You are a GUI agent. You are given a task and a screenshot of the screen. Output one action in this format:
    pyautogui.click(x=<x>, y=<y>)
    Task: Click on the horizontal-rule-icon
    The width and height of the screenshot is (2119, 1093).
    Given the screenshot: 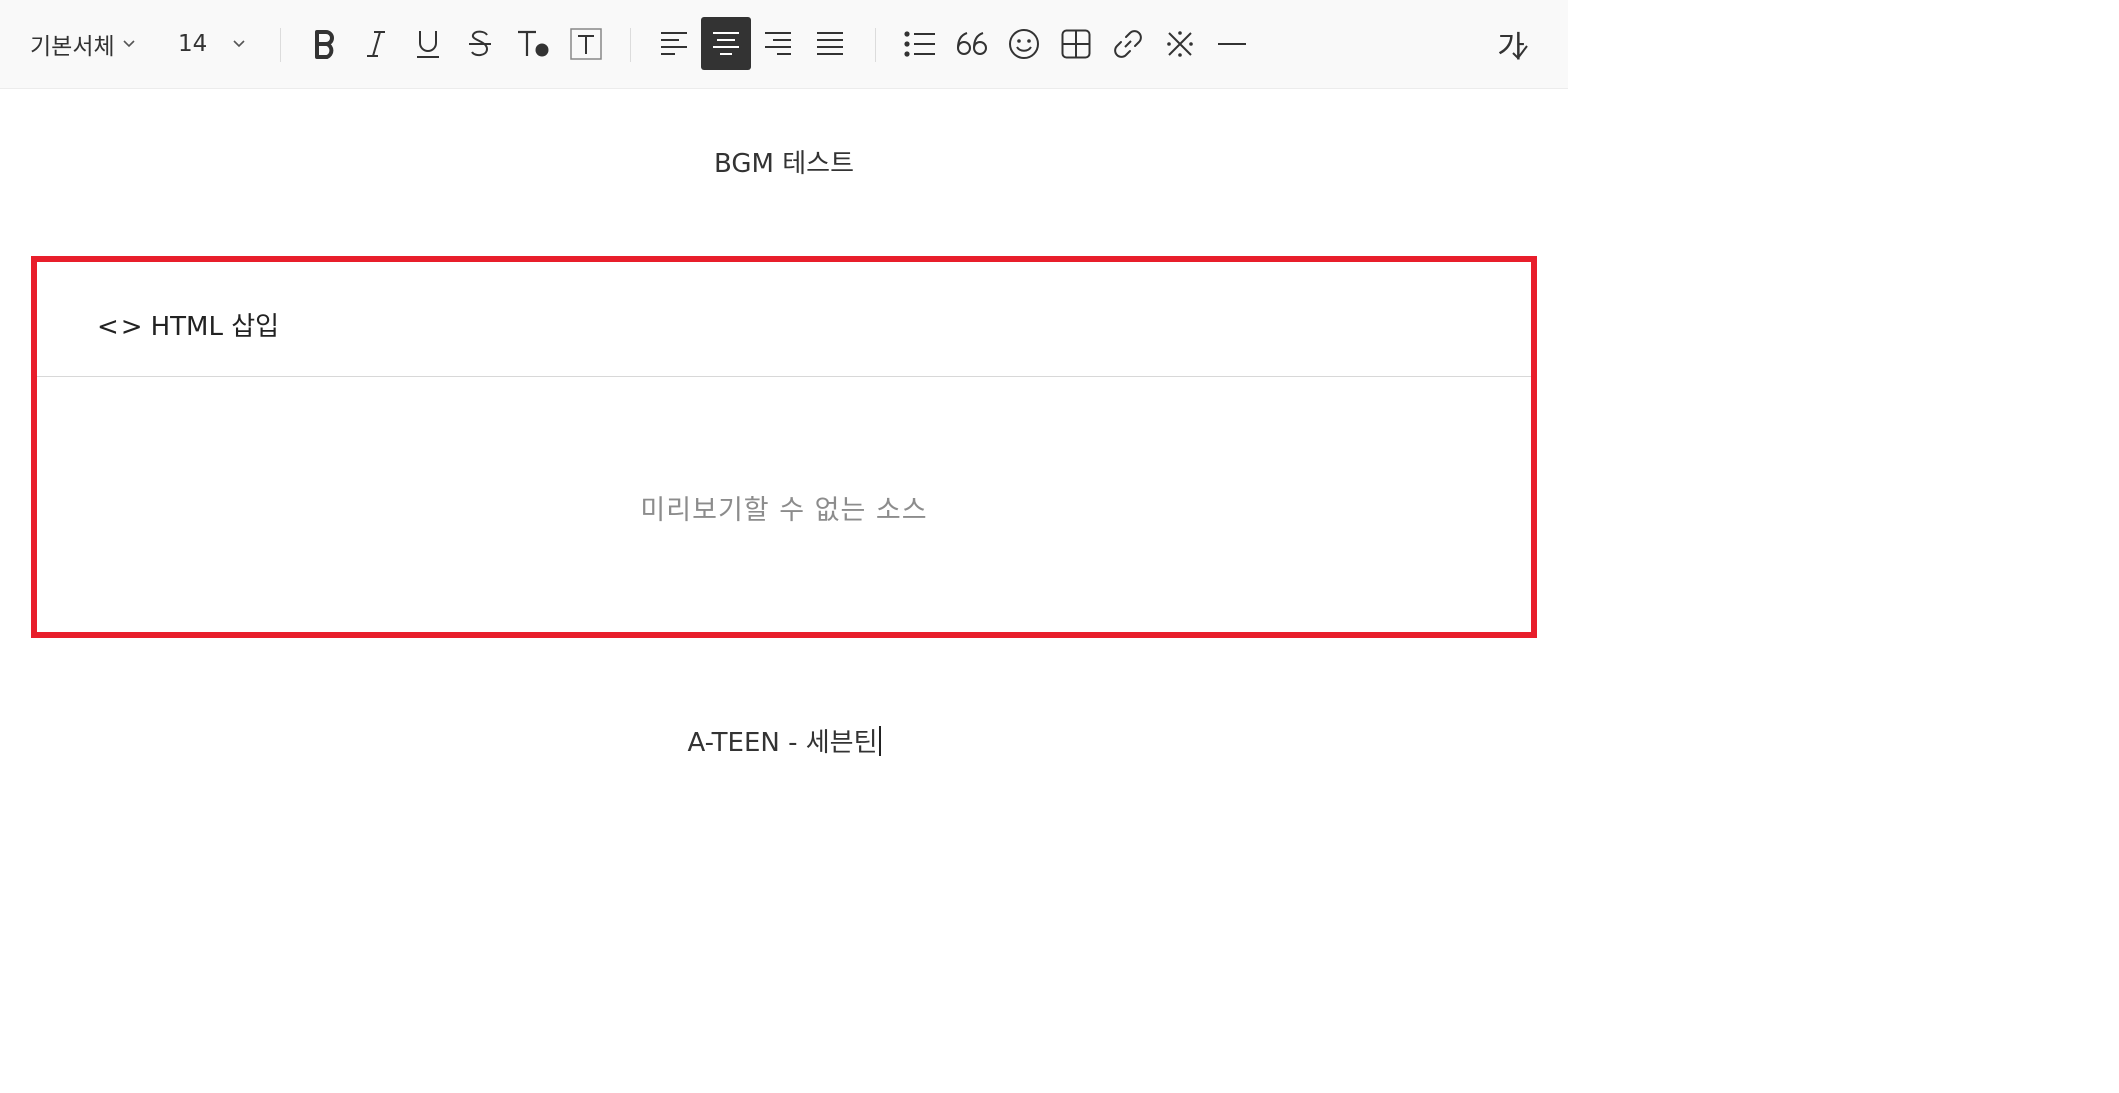 What is the action you would take?
    pyautogui.click(x=1232, y=44)
    